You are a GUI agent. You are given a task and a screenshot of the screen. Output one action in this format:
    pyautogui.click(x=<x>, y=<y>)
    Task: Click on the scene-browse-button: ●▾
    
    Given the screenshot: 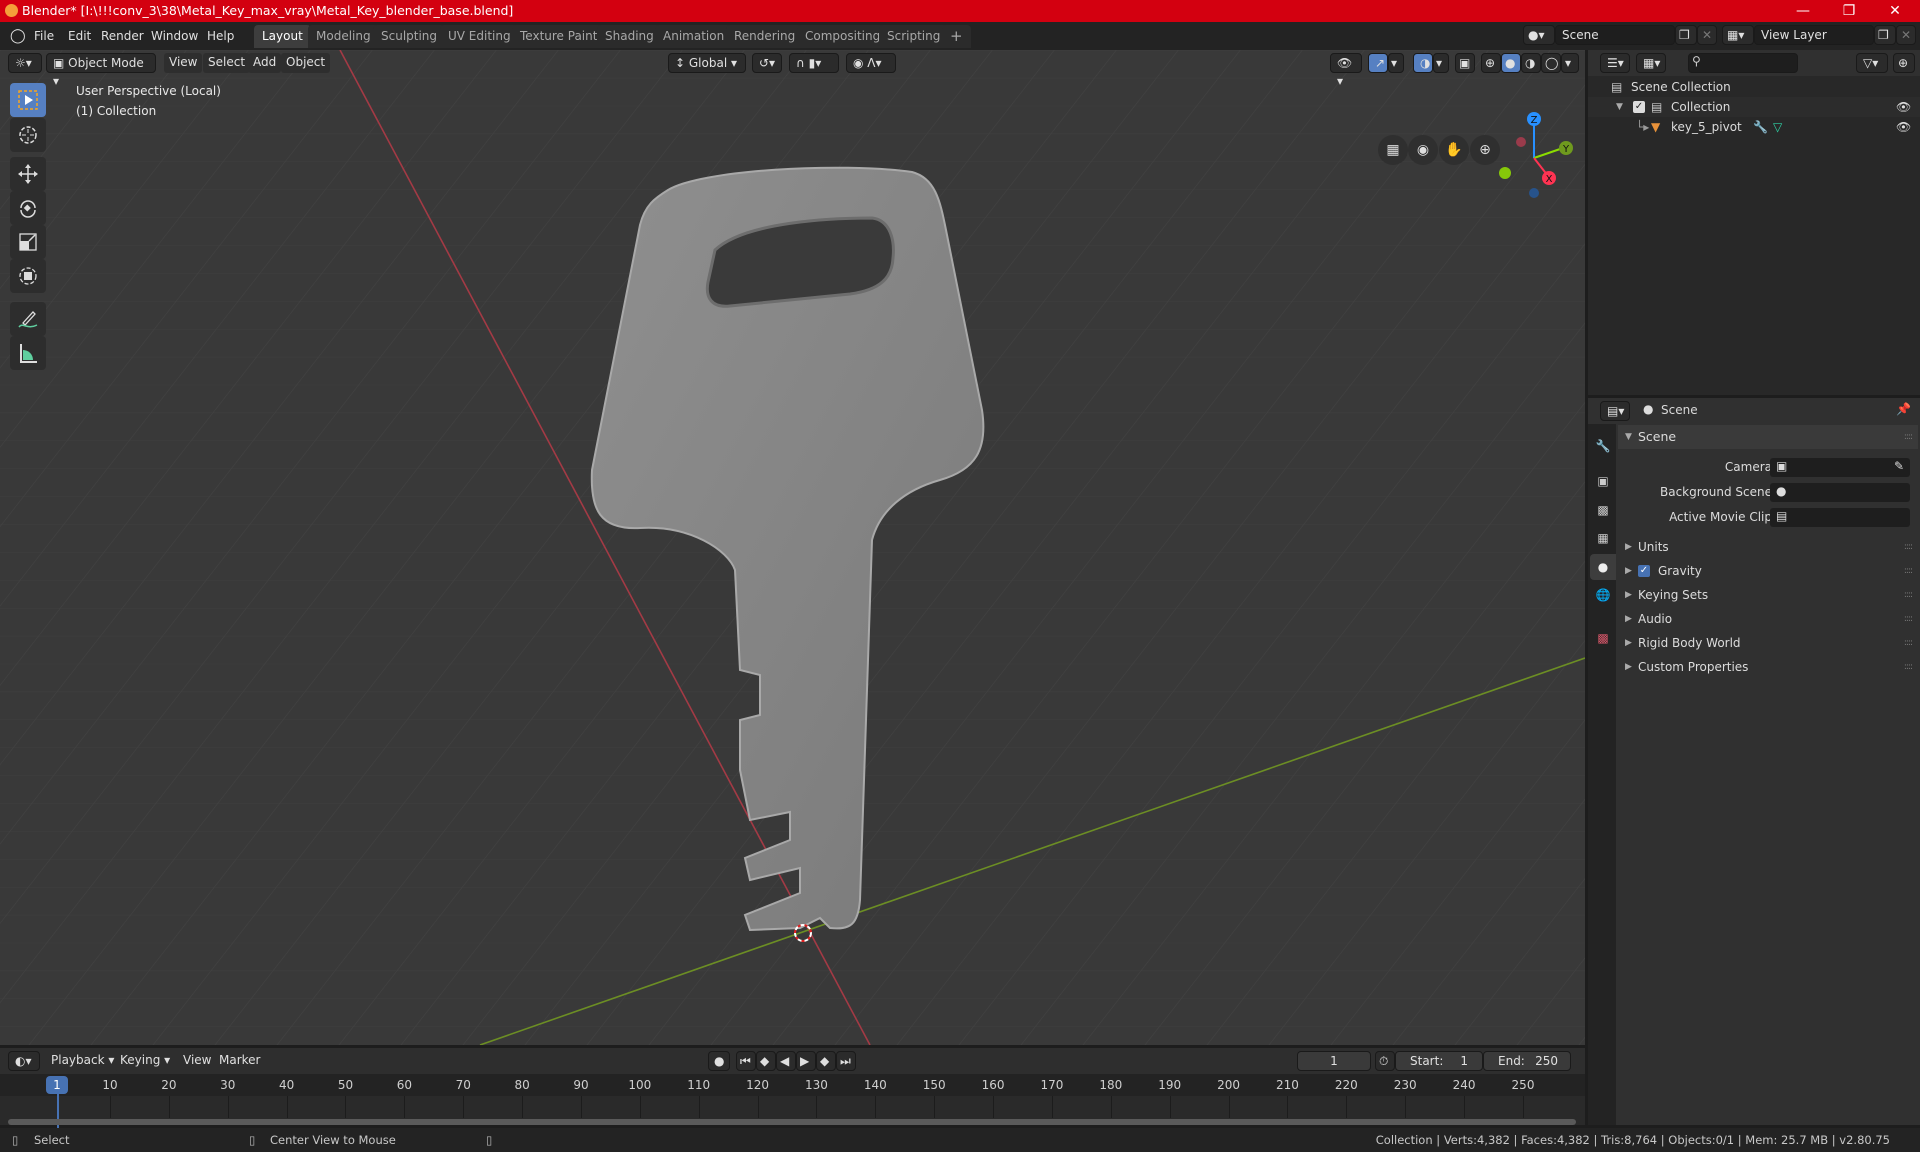 What is the action you would take?
    pyautogui.click(x=1539, y=35)
    